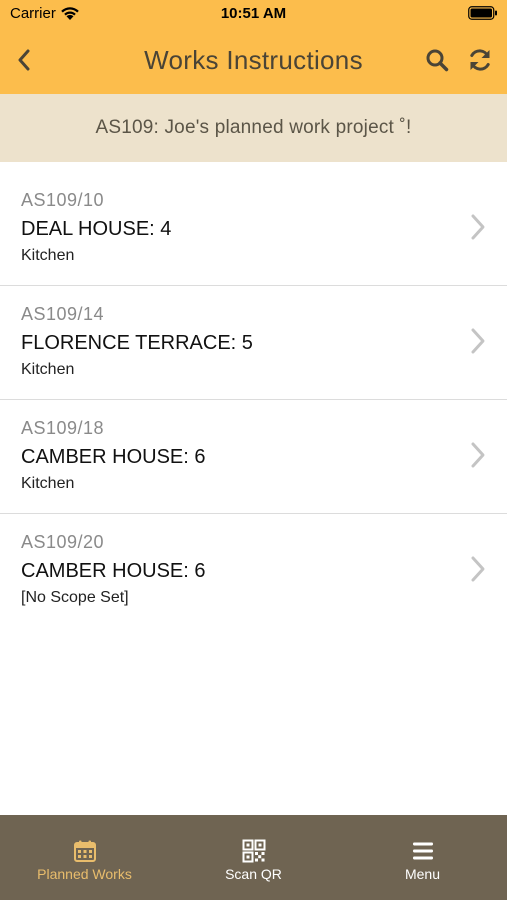  I want to click on tab-label: Scan QR, so click(253, 874).